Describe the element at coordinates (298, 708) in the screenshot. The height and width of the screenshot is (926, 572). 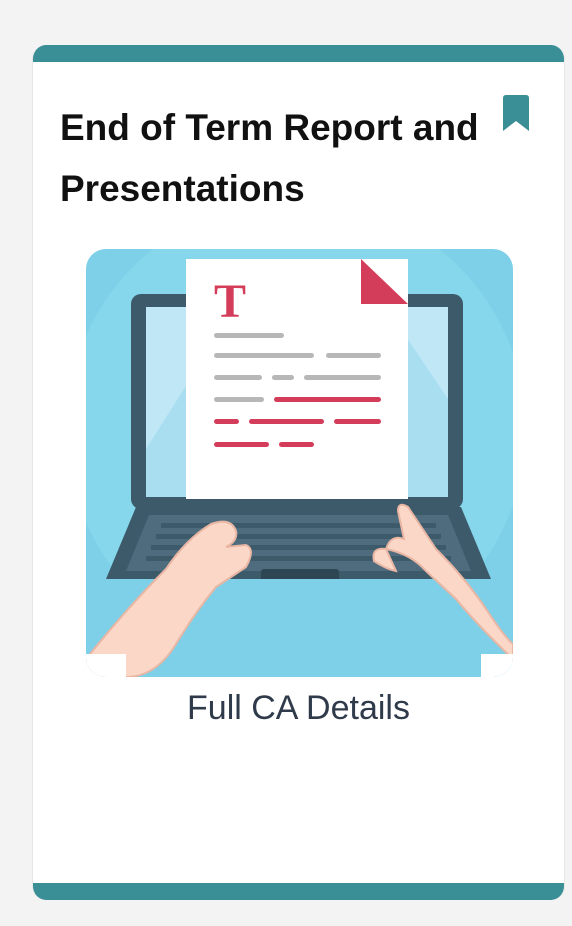
I see `full-ca-details-link: Full CA Details` at that location.